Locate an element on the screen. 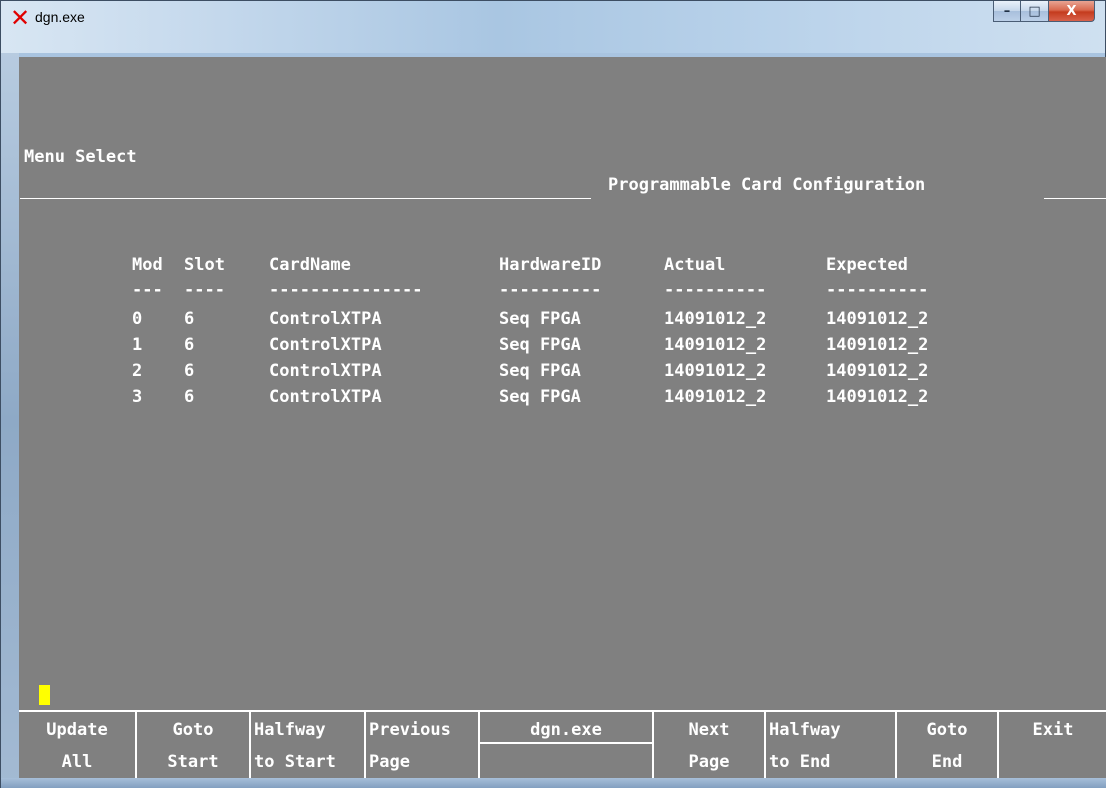  key-label-line1: Previous is located at coordinates (410, 730).